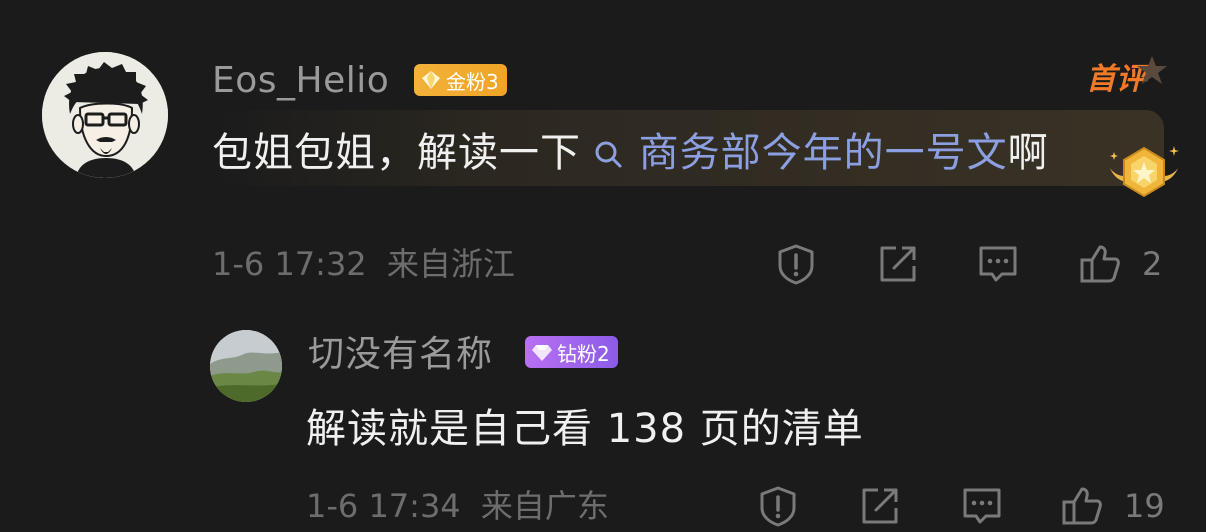 This screenshot has width=1206, height=532. Describe the element at coordinates (1152, 264) in the screenshot. I see `like-count: 2` at that location.